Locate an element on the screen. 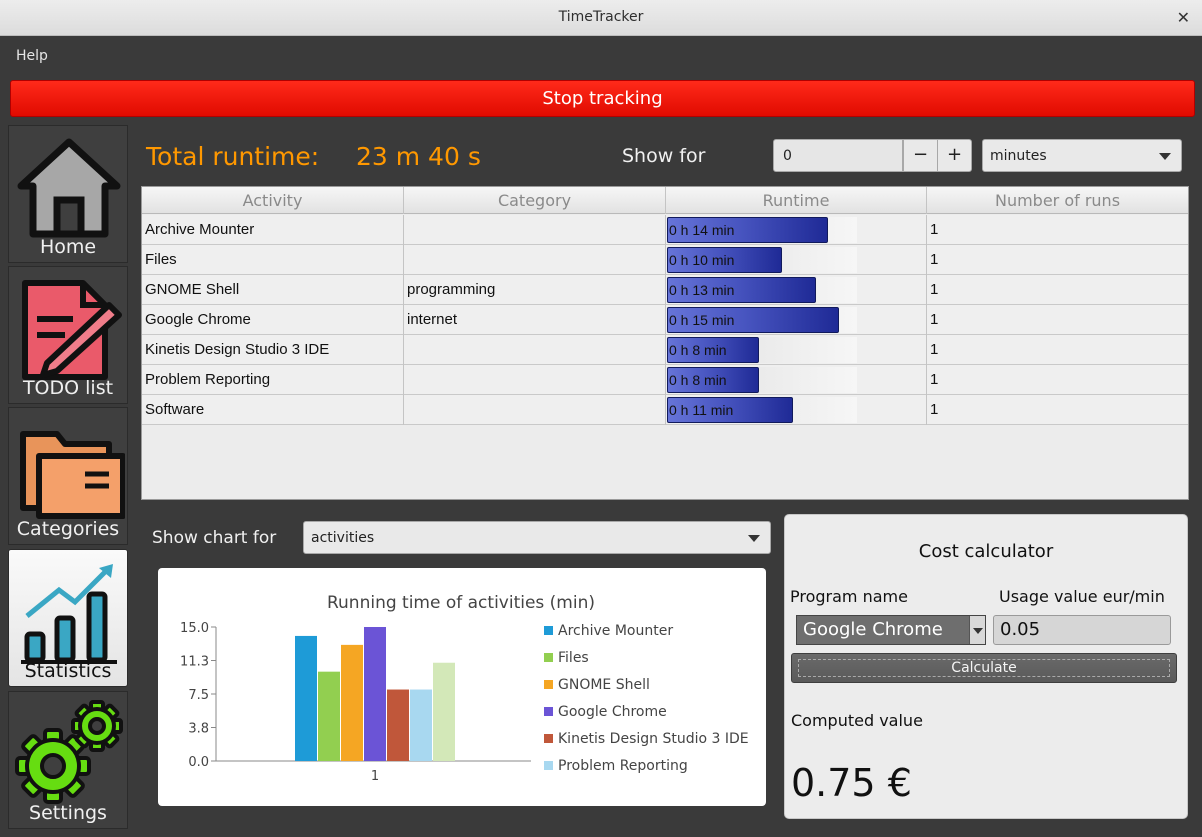 This screenshot has width=1202, height=837. usage-value-label: Usage value eur/min is located at coordinates (1082, 596).